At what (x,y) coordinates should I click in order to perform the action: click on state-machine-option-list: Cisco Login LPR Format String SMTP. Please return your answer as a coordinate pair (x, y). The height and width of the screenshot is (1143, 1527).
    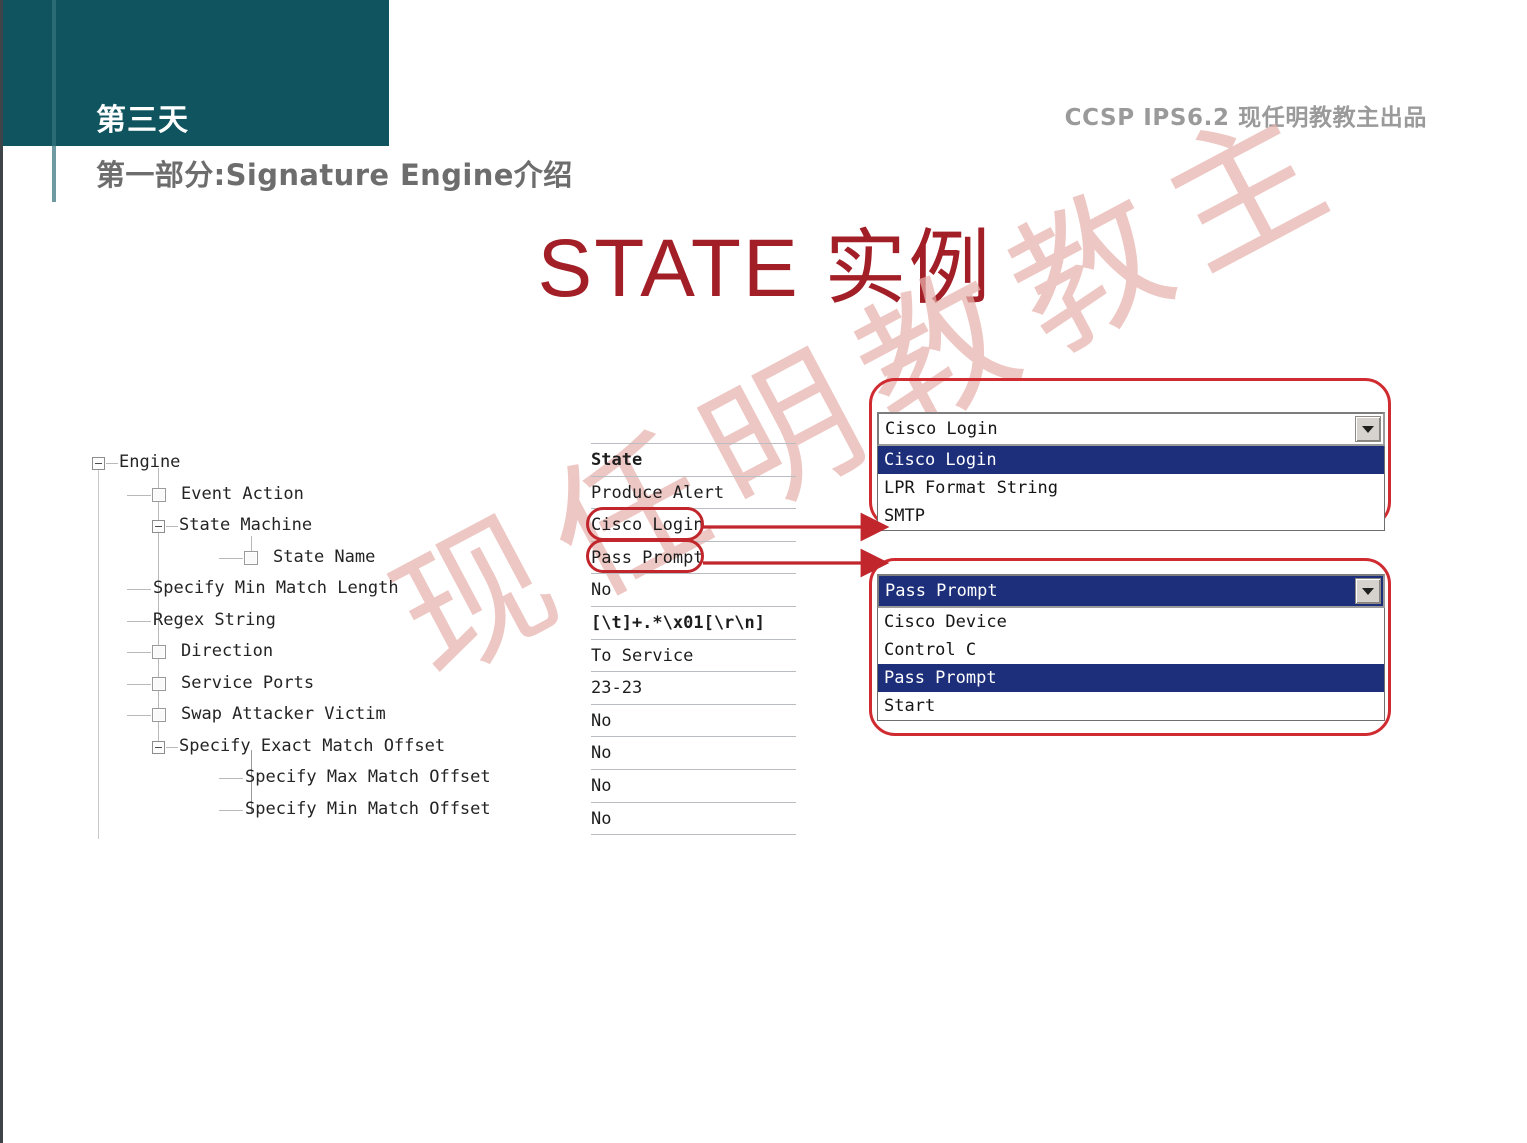
    Looking at the image, I should click on (1131, 488).